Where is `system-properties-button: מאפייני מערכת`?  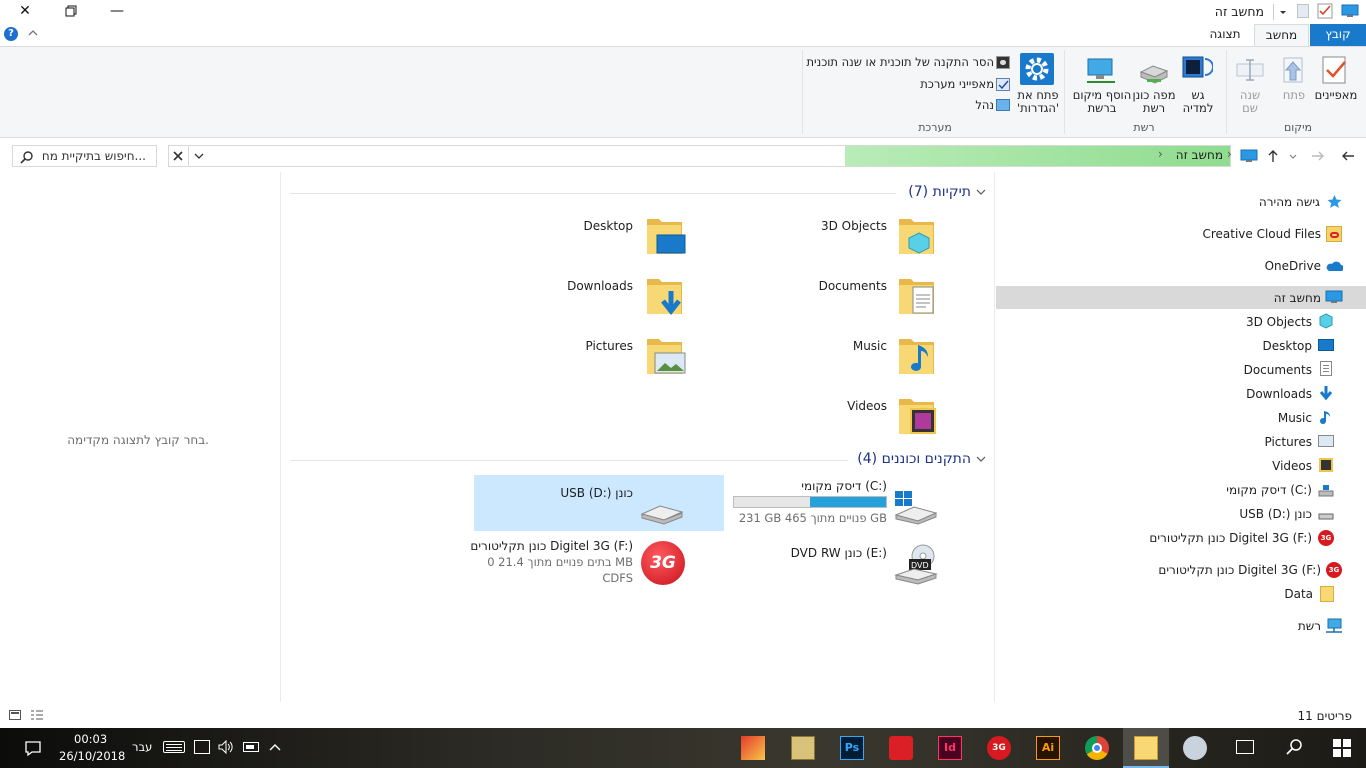
system-properties-button: מאפייני מערכת is located at coordinates (957, 84).